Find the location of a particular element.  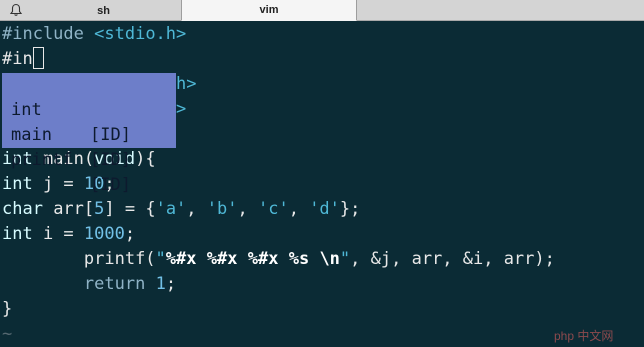

code-line-4-tail: > is located at coordinates (181, 109).